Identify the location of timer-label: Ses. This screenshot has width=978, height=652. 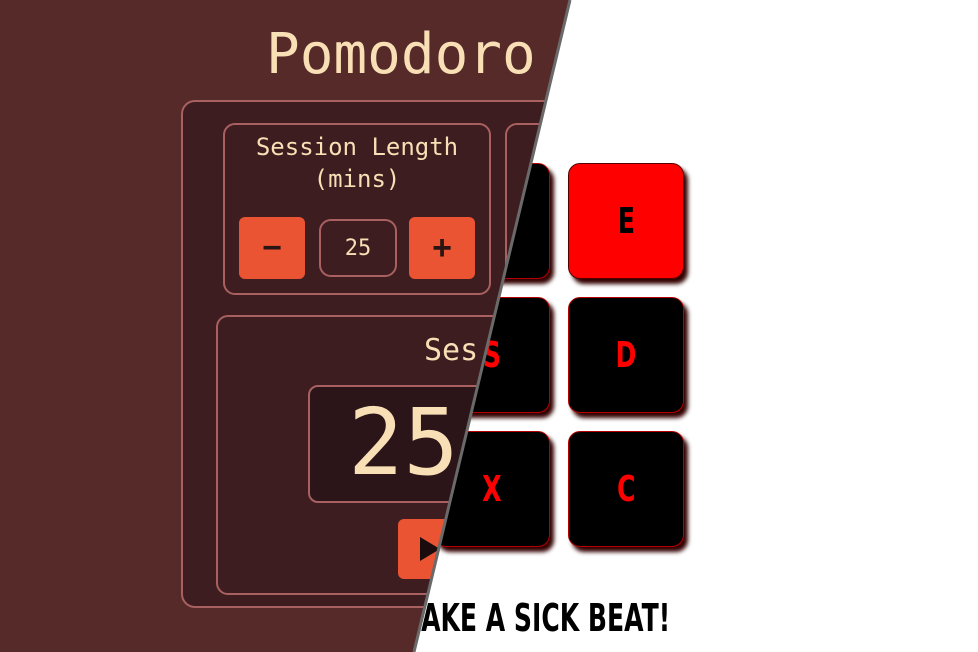
(451, 350).